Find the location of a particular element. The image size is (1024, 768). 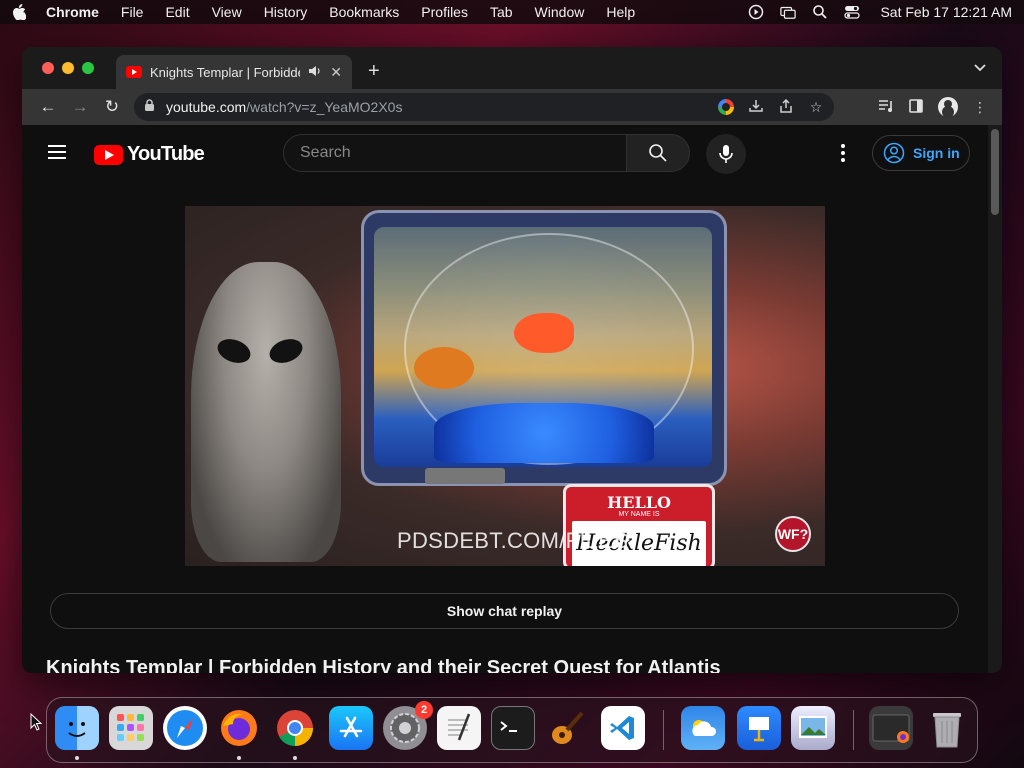

firefox-running-dot is located at coordinates (239, 758).